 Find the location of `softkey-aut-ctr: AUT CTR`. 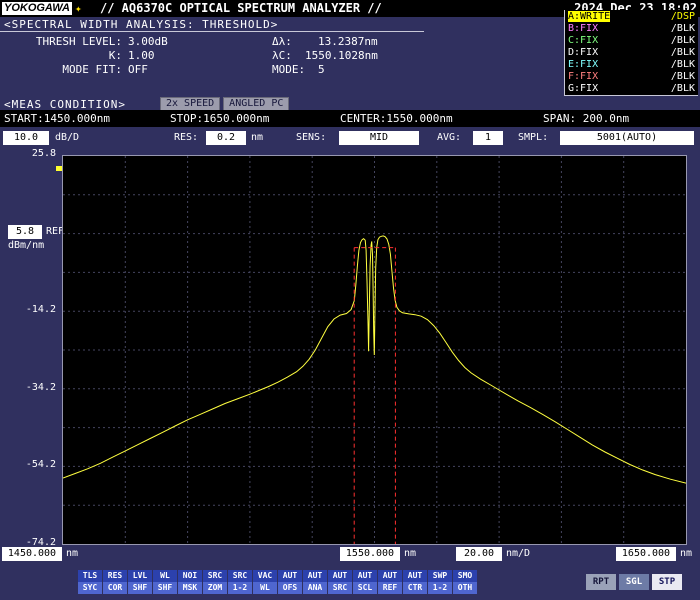

softkey-aut-ctr: AUT CTR is located at coordinates (415, 582).